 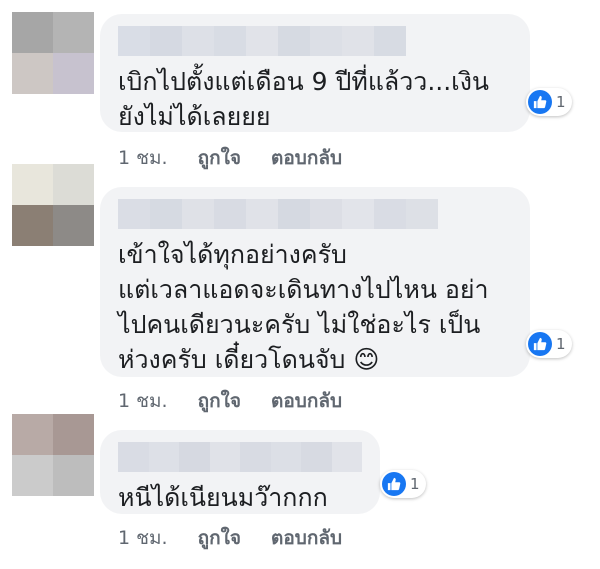 What do you see at coordinates (223, 497) in the screenshot?
I see `comment-text: หนีได้เนียนมว๊ากกก` at bounding box center [223, 497].